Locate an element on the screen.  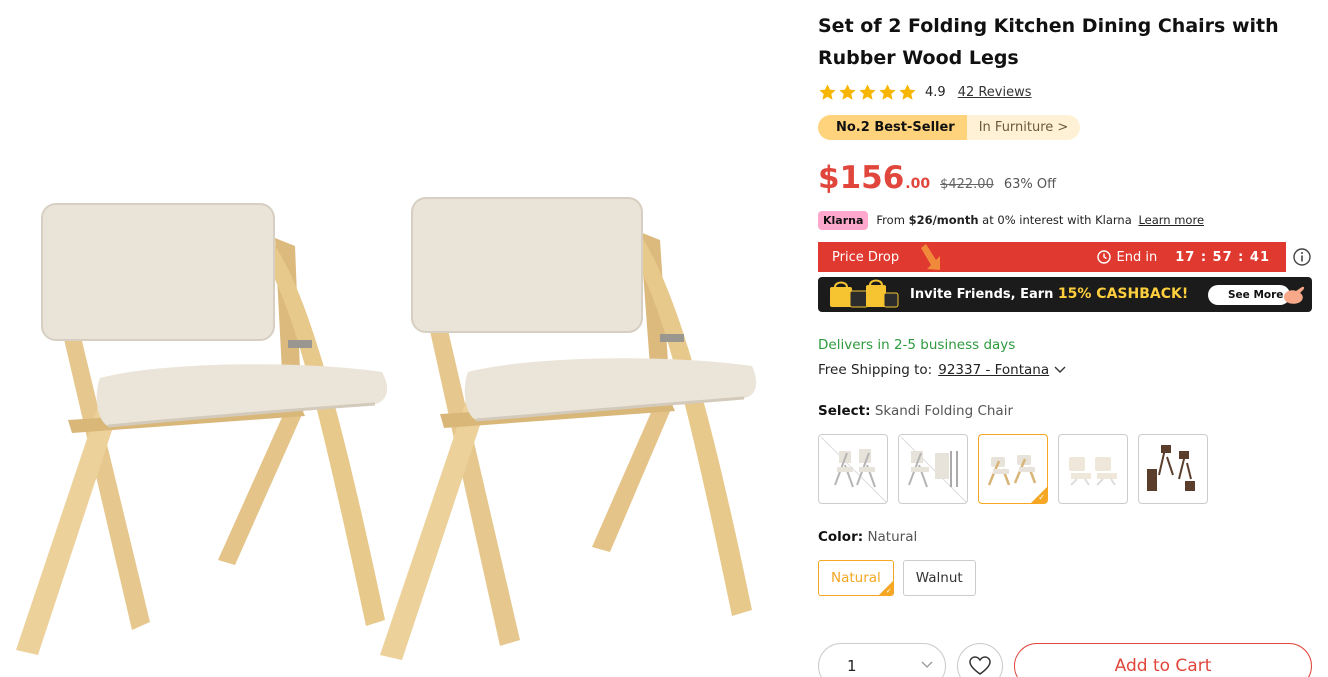
wishlist-button is located at coordinates (980, 660).